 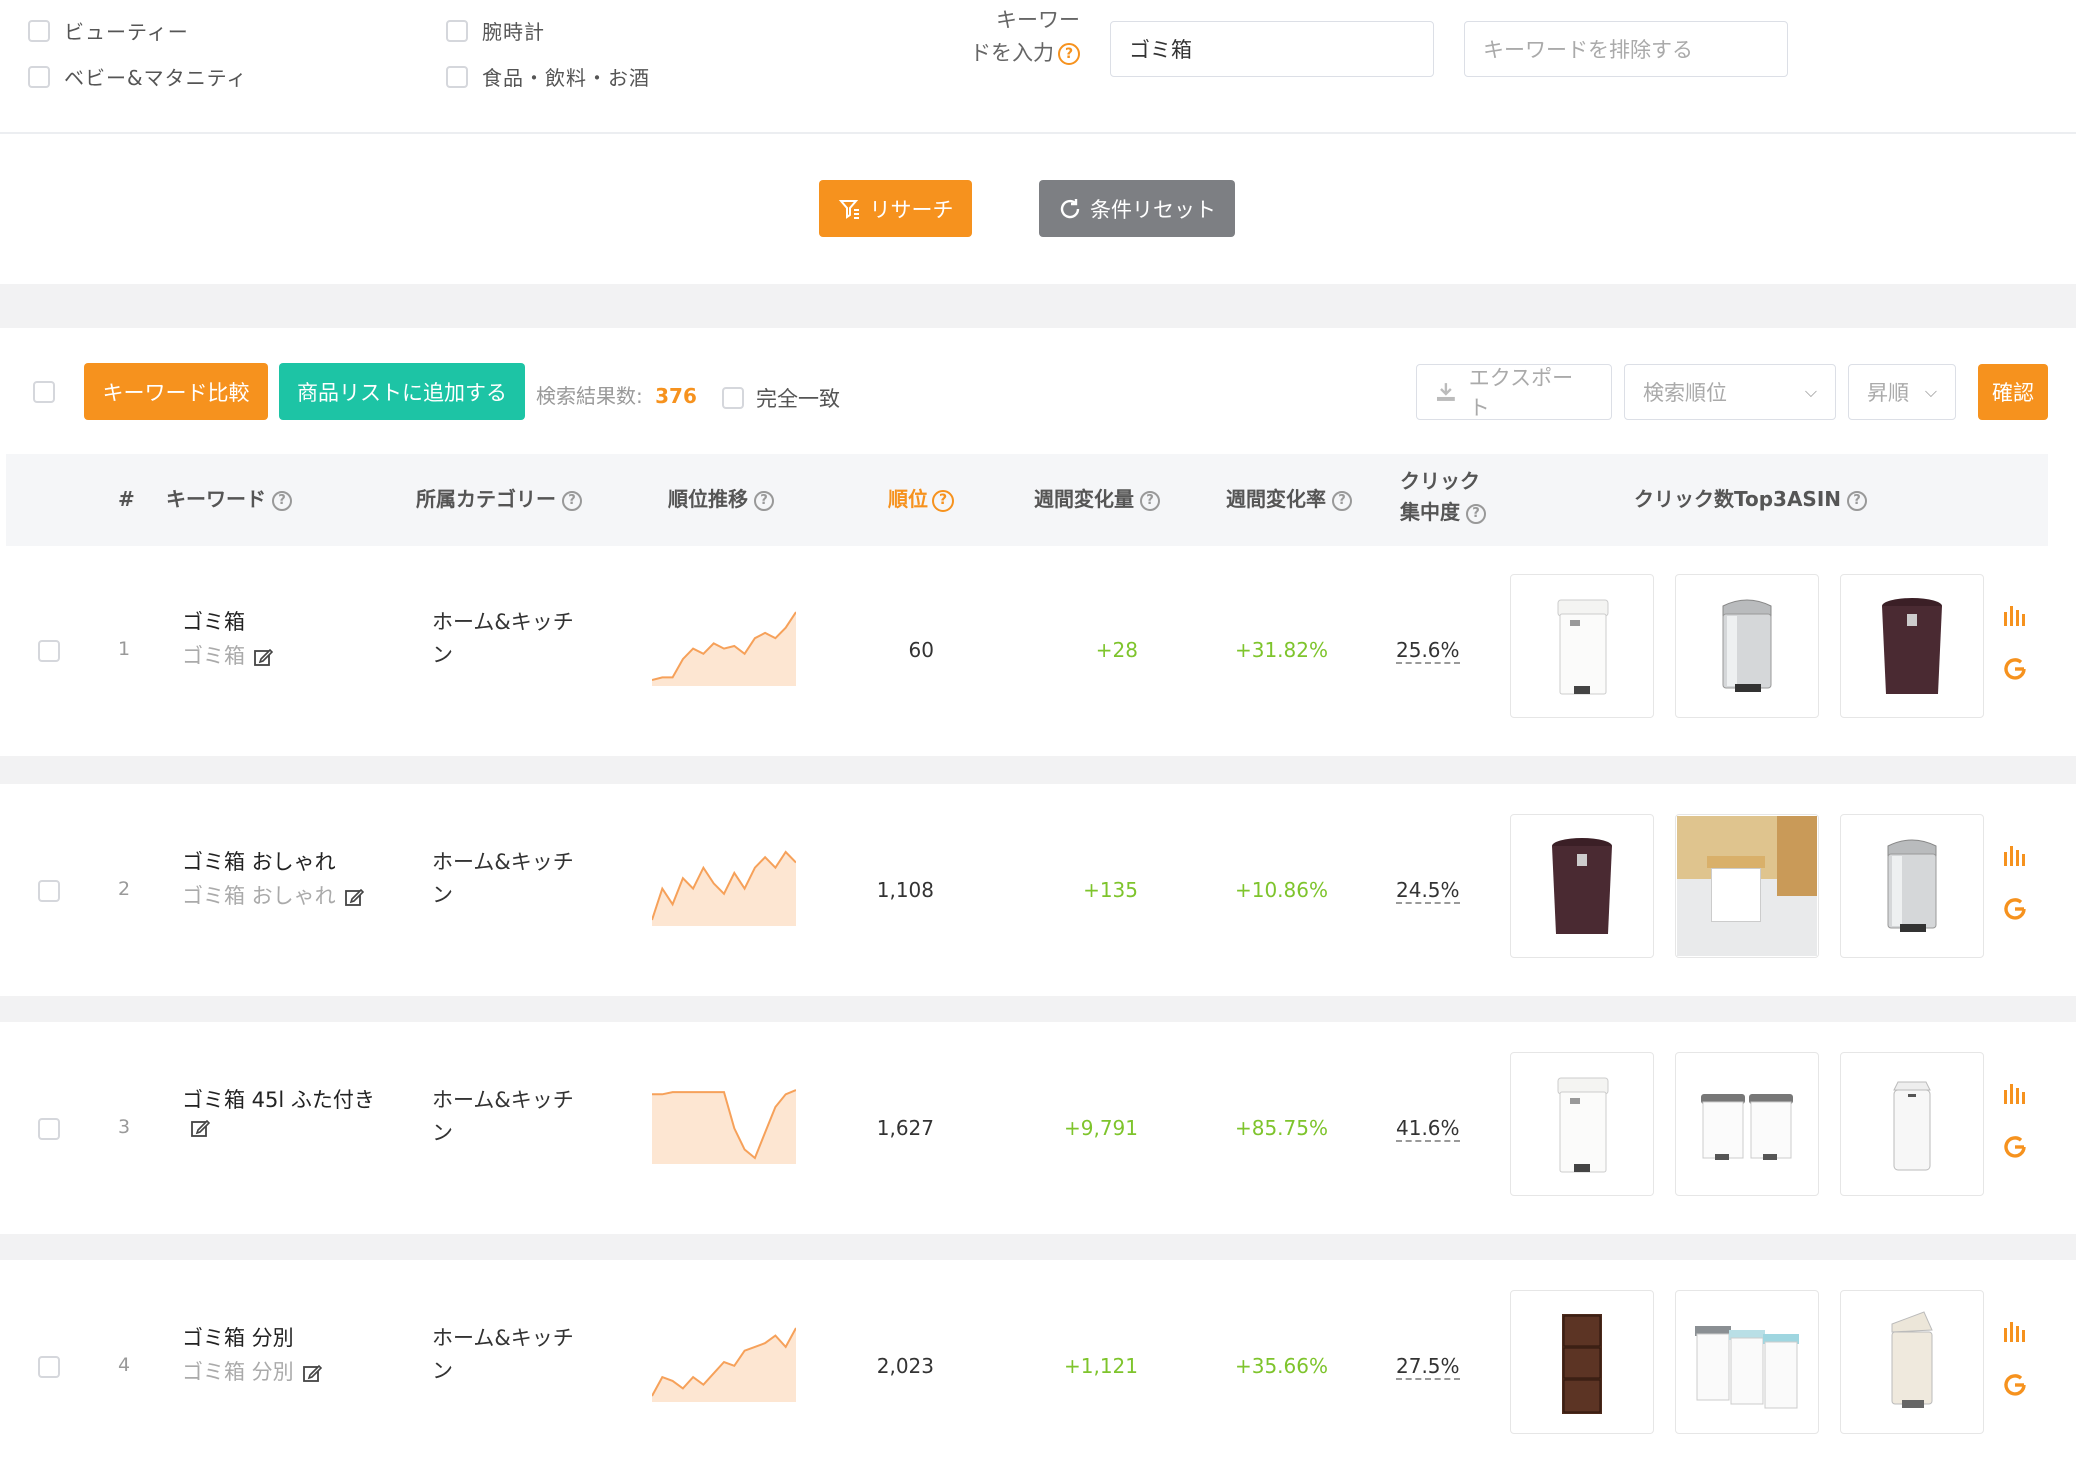 What do you see at coordinates (1751, 499) in the screenshot?
I see `th-top3-asin: クリック数Top3ASIN?` at bounding box center [1751, 499].